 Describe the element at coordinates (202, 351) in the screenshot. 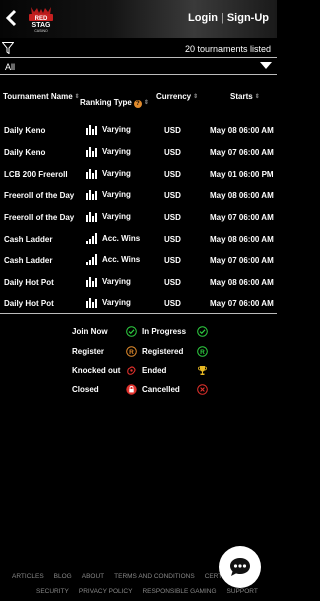

I see `registered-r-circle-icon: R` at that location.